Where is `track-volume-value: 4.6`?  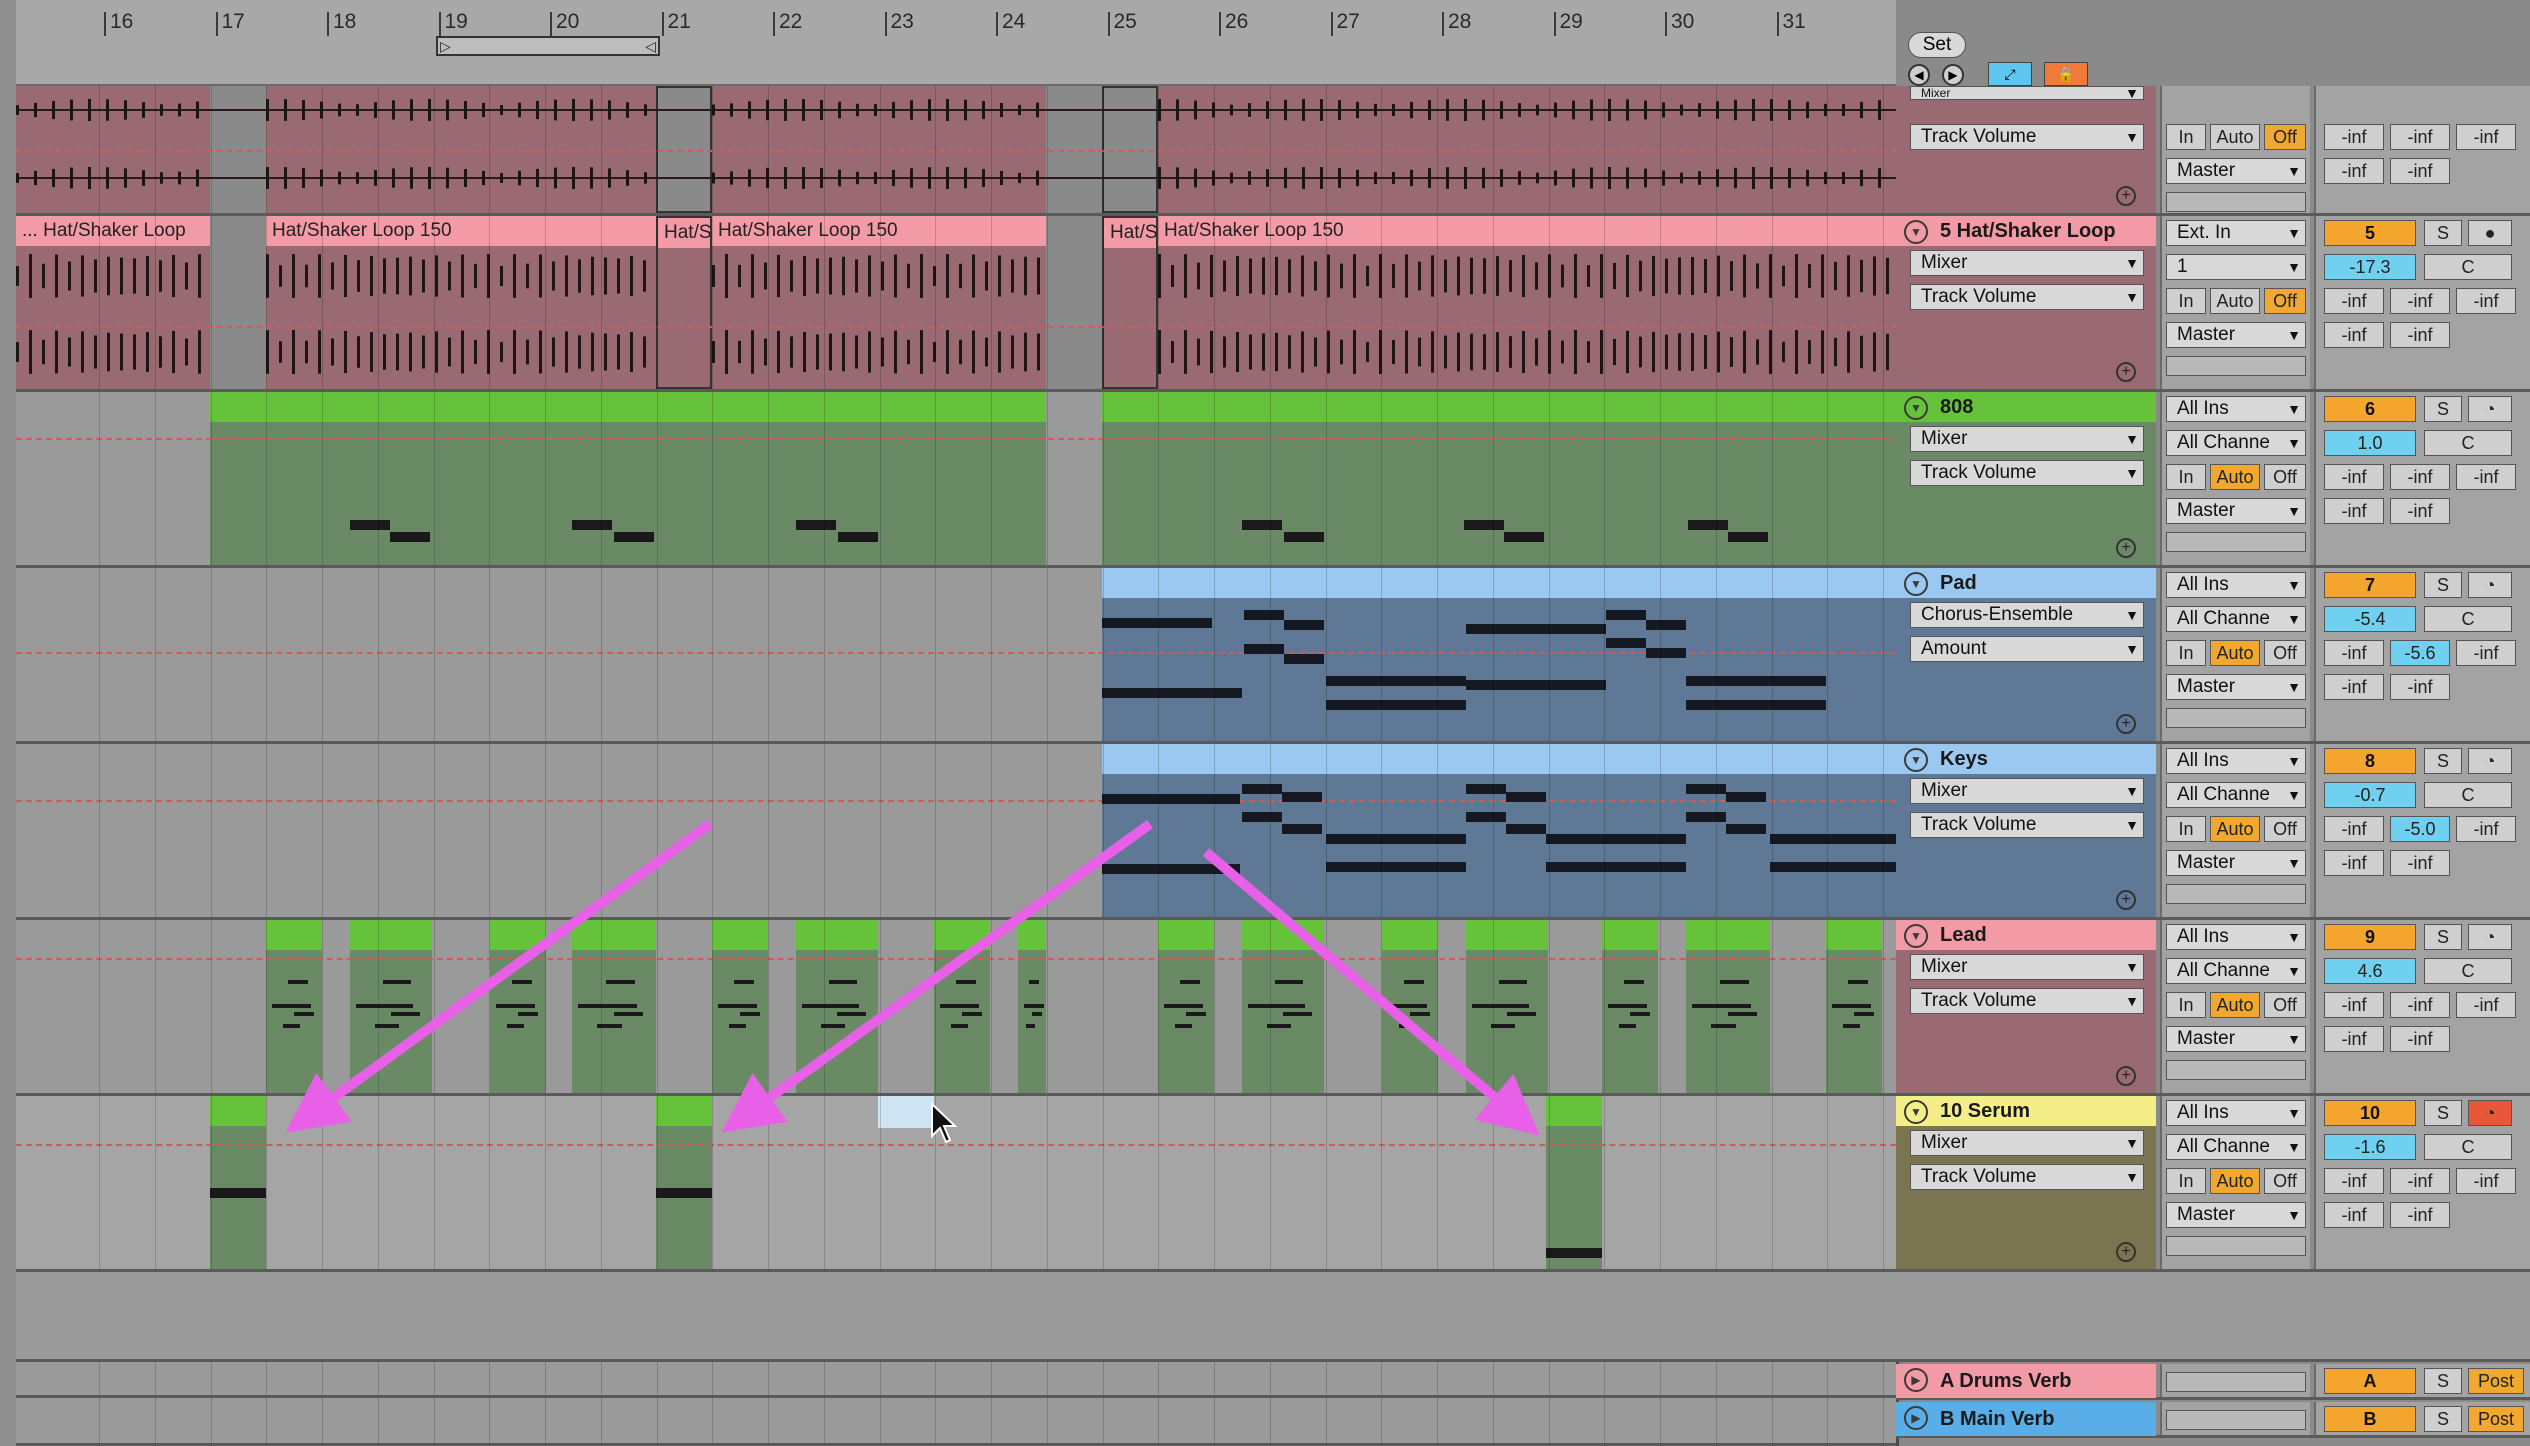 track-volume-value: 4.6 is located at coordinates (2370, 971).